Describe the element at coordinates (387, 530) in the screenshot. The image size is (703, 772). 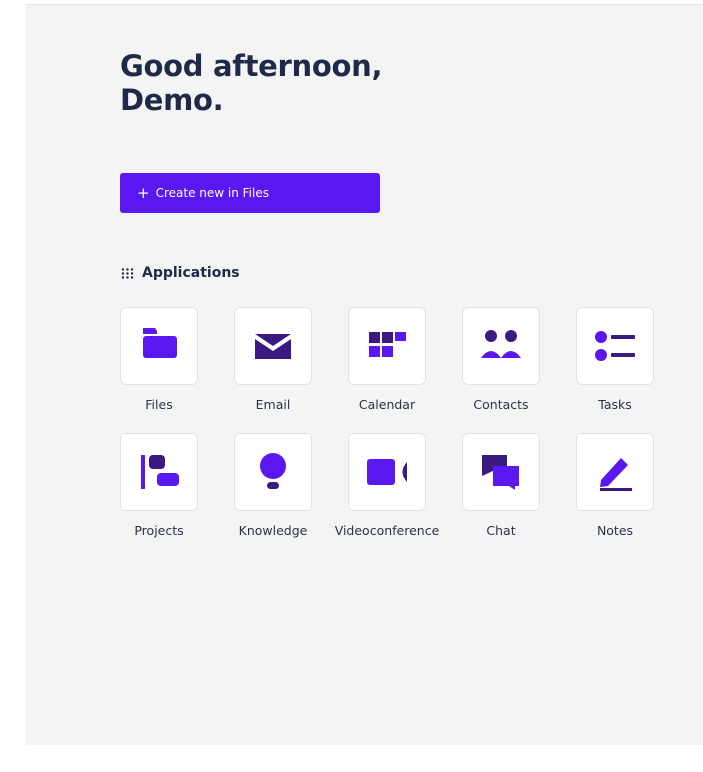
I see `app-tile-label: Videoconference` at that location.